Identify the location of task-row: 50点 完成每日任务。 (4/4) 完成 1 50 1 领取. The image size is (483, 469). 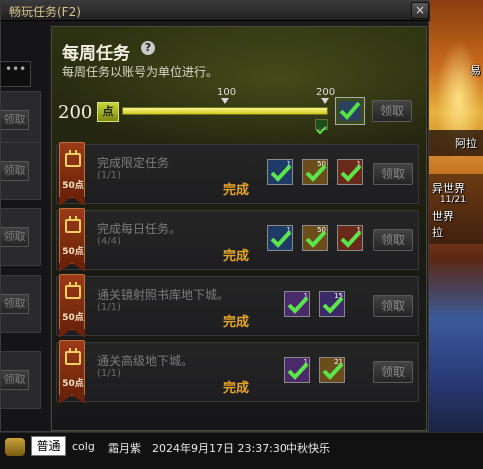
(237, 240).